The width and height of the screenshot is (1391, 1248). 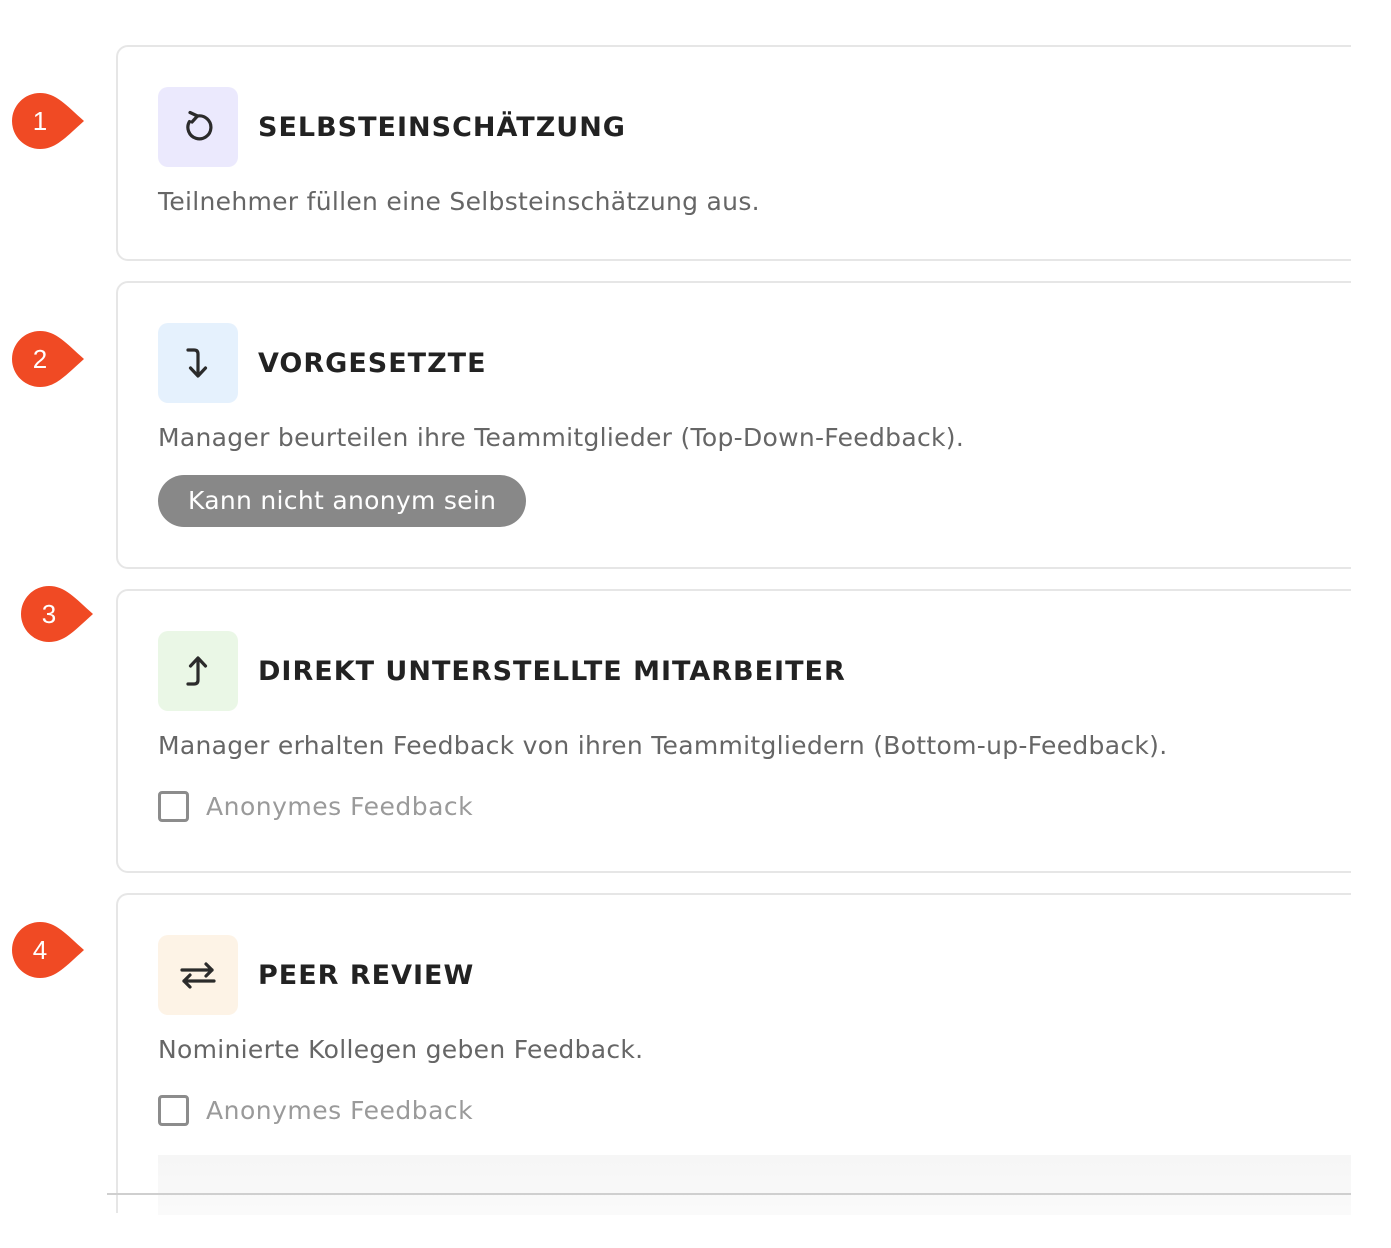 I want to click on divider, so click(x=729, y=1194).